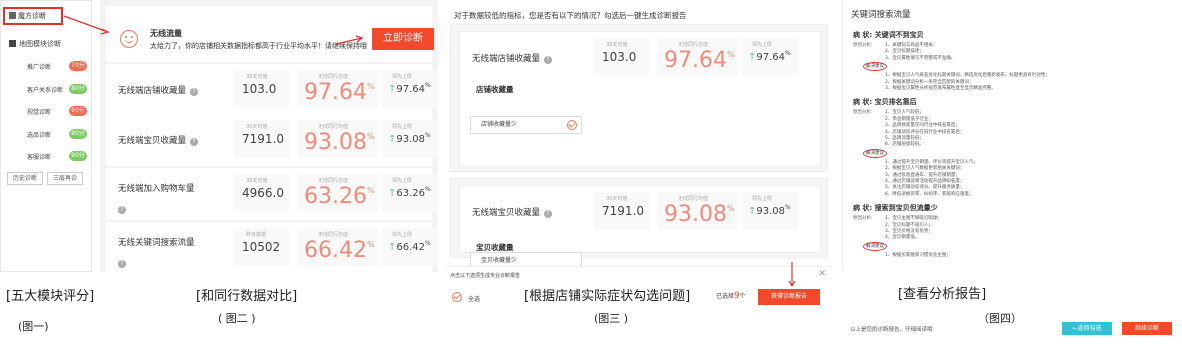 This screenshot has height=358, width=1182. Describe the element at coordinates (247, 296) in the screenshot. I see `caption-2: [和同行数据对比]` at that location.